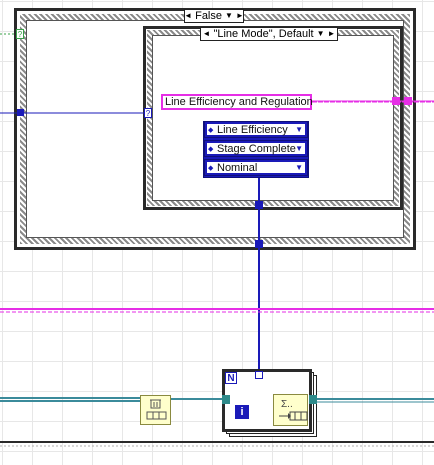  Describe the element at coordinates (259, 375) in the screenshot. I see `loop-count-tunnel` at that location.